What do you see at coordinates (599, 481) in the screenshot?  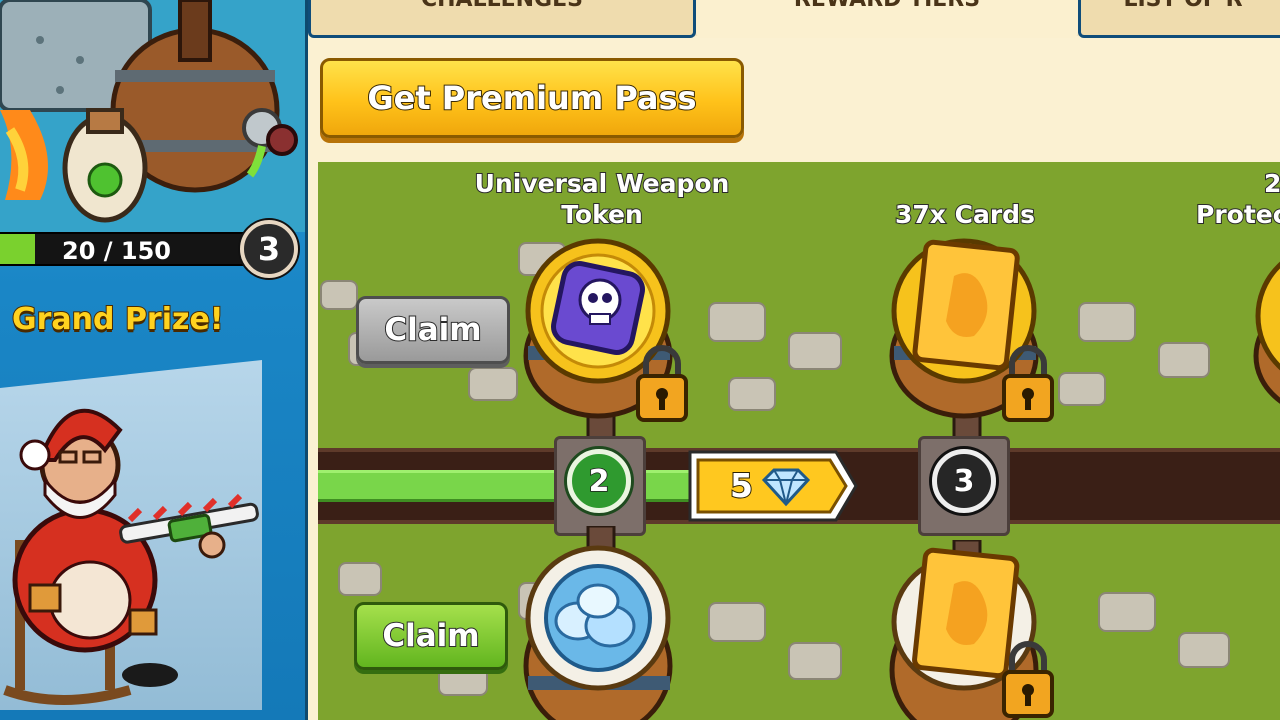 I see `tier-2-badge: 2` at bounding box center [599, 481].